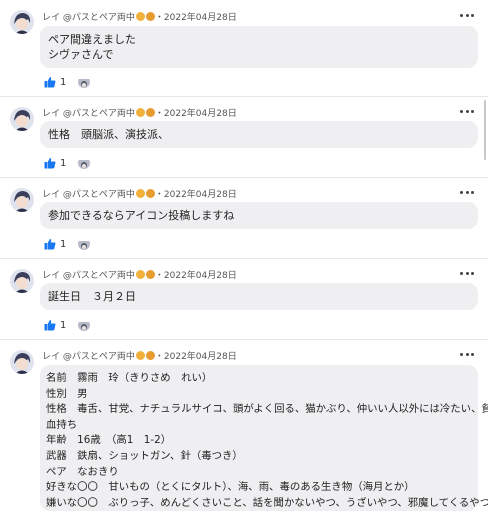  I want to click on comment-bubble: ペア間違えました シヴァさんで, so click(259, 47).